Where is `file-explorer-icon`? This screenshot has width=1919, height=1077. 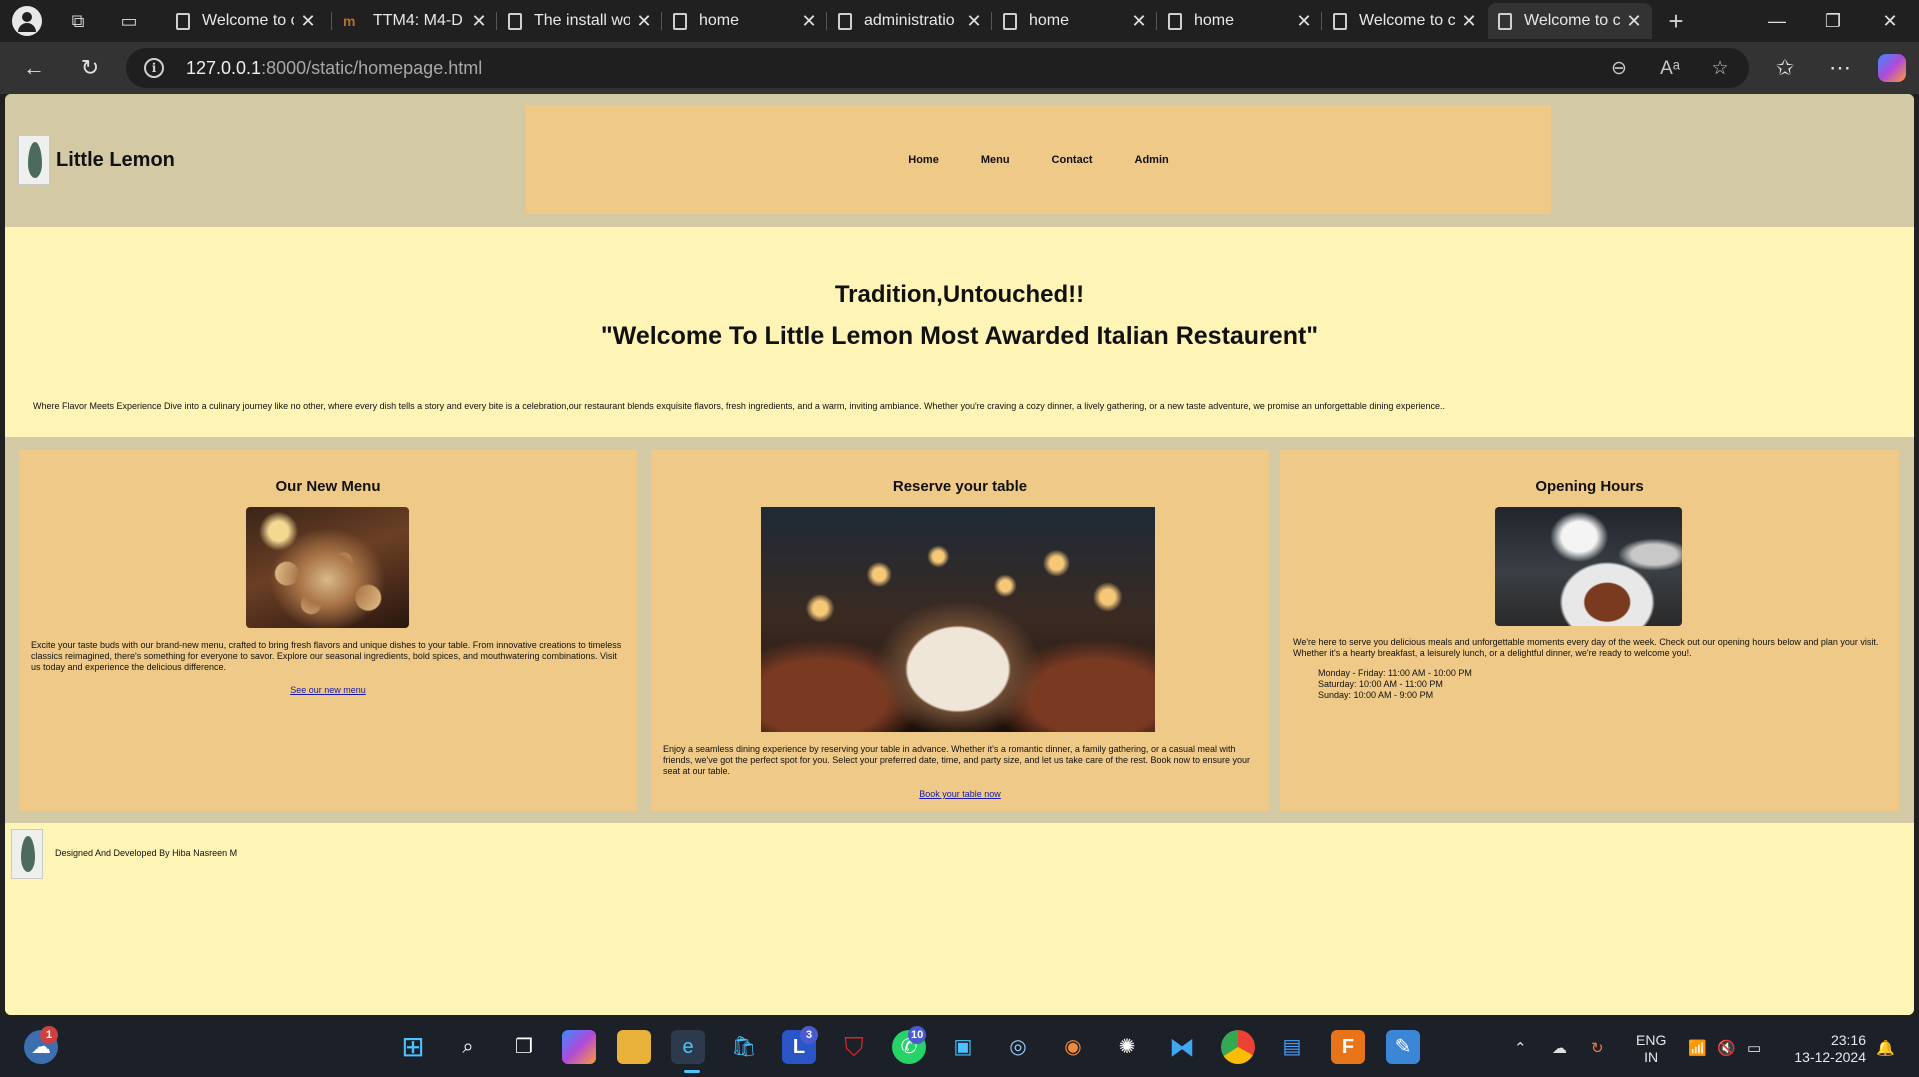 file-explorer-icon is located at coordinates (634, 1047).